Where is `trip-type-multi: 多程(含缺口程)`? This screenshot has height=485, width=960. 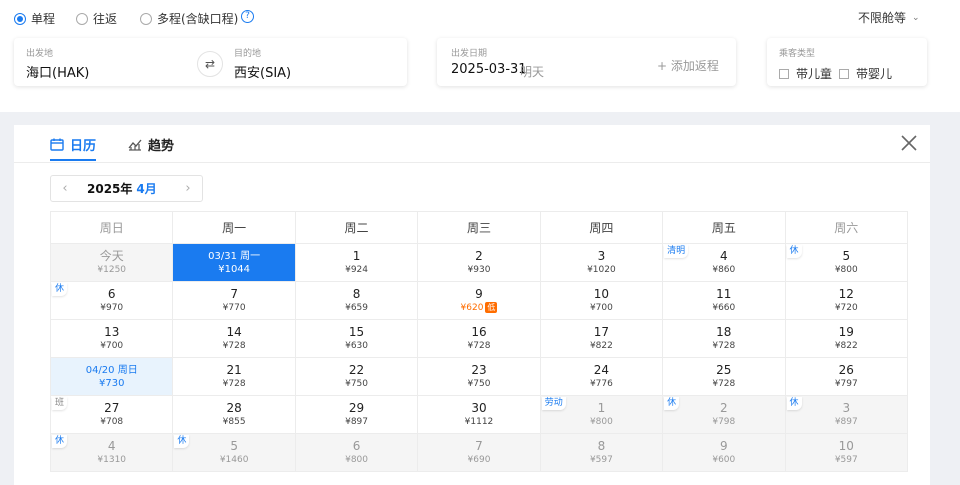 trip-type-multi: 多程(含缺口程) is located at coordinates (189, 18).